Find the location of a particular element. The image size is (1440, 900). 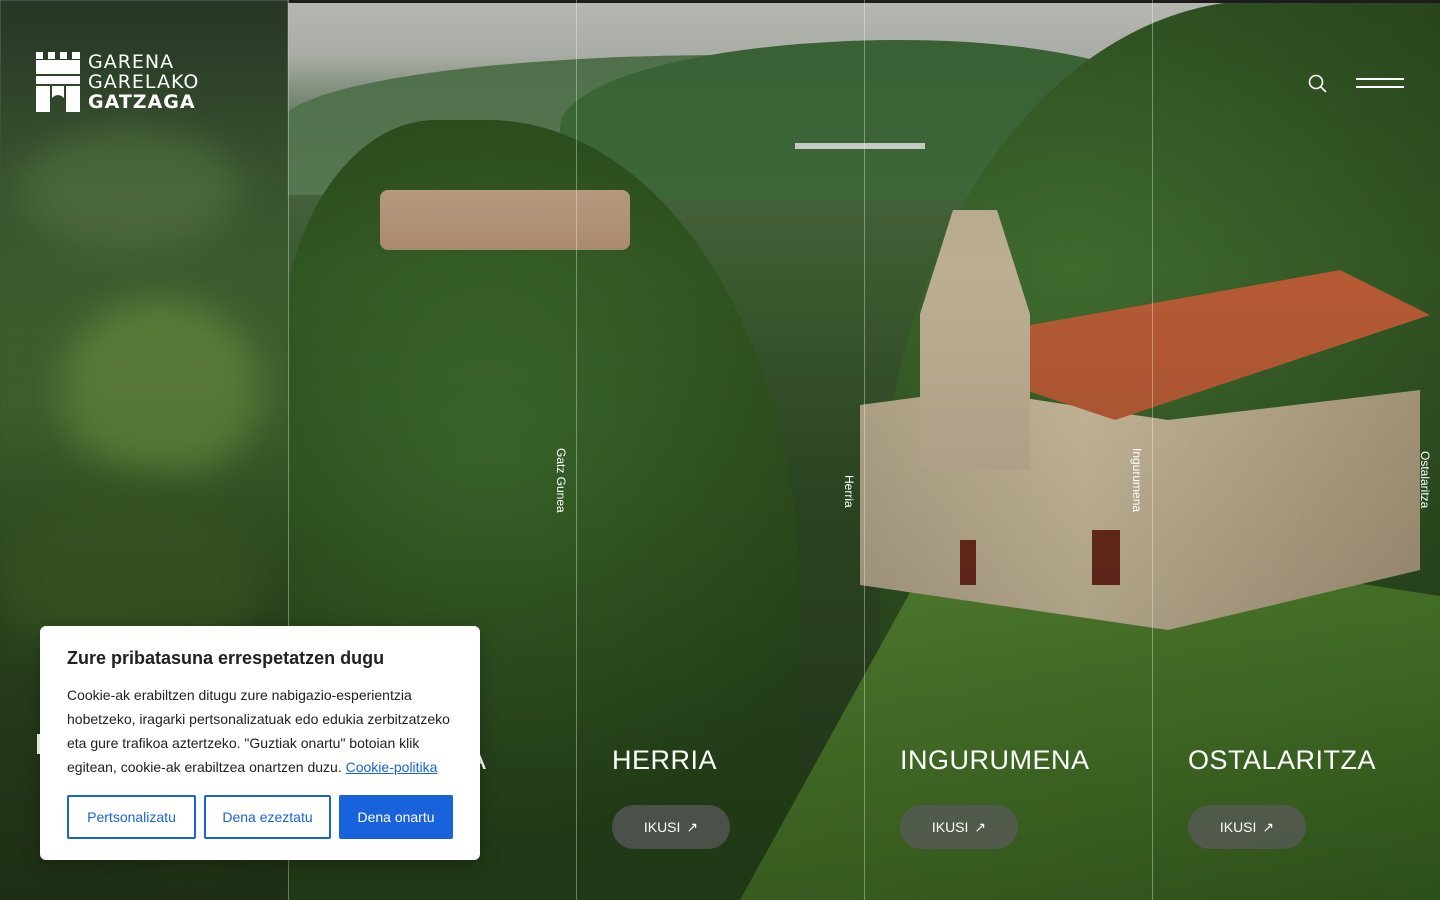

vertical-tab-gatz-gunea: Gatz Gunea is located at coordinates (561, 480).